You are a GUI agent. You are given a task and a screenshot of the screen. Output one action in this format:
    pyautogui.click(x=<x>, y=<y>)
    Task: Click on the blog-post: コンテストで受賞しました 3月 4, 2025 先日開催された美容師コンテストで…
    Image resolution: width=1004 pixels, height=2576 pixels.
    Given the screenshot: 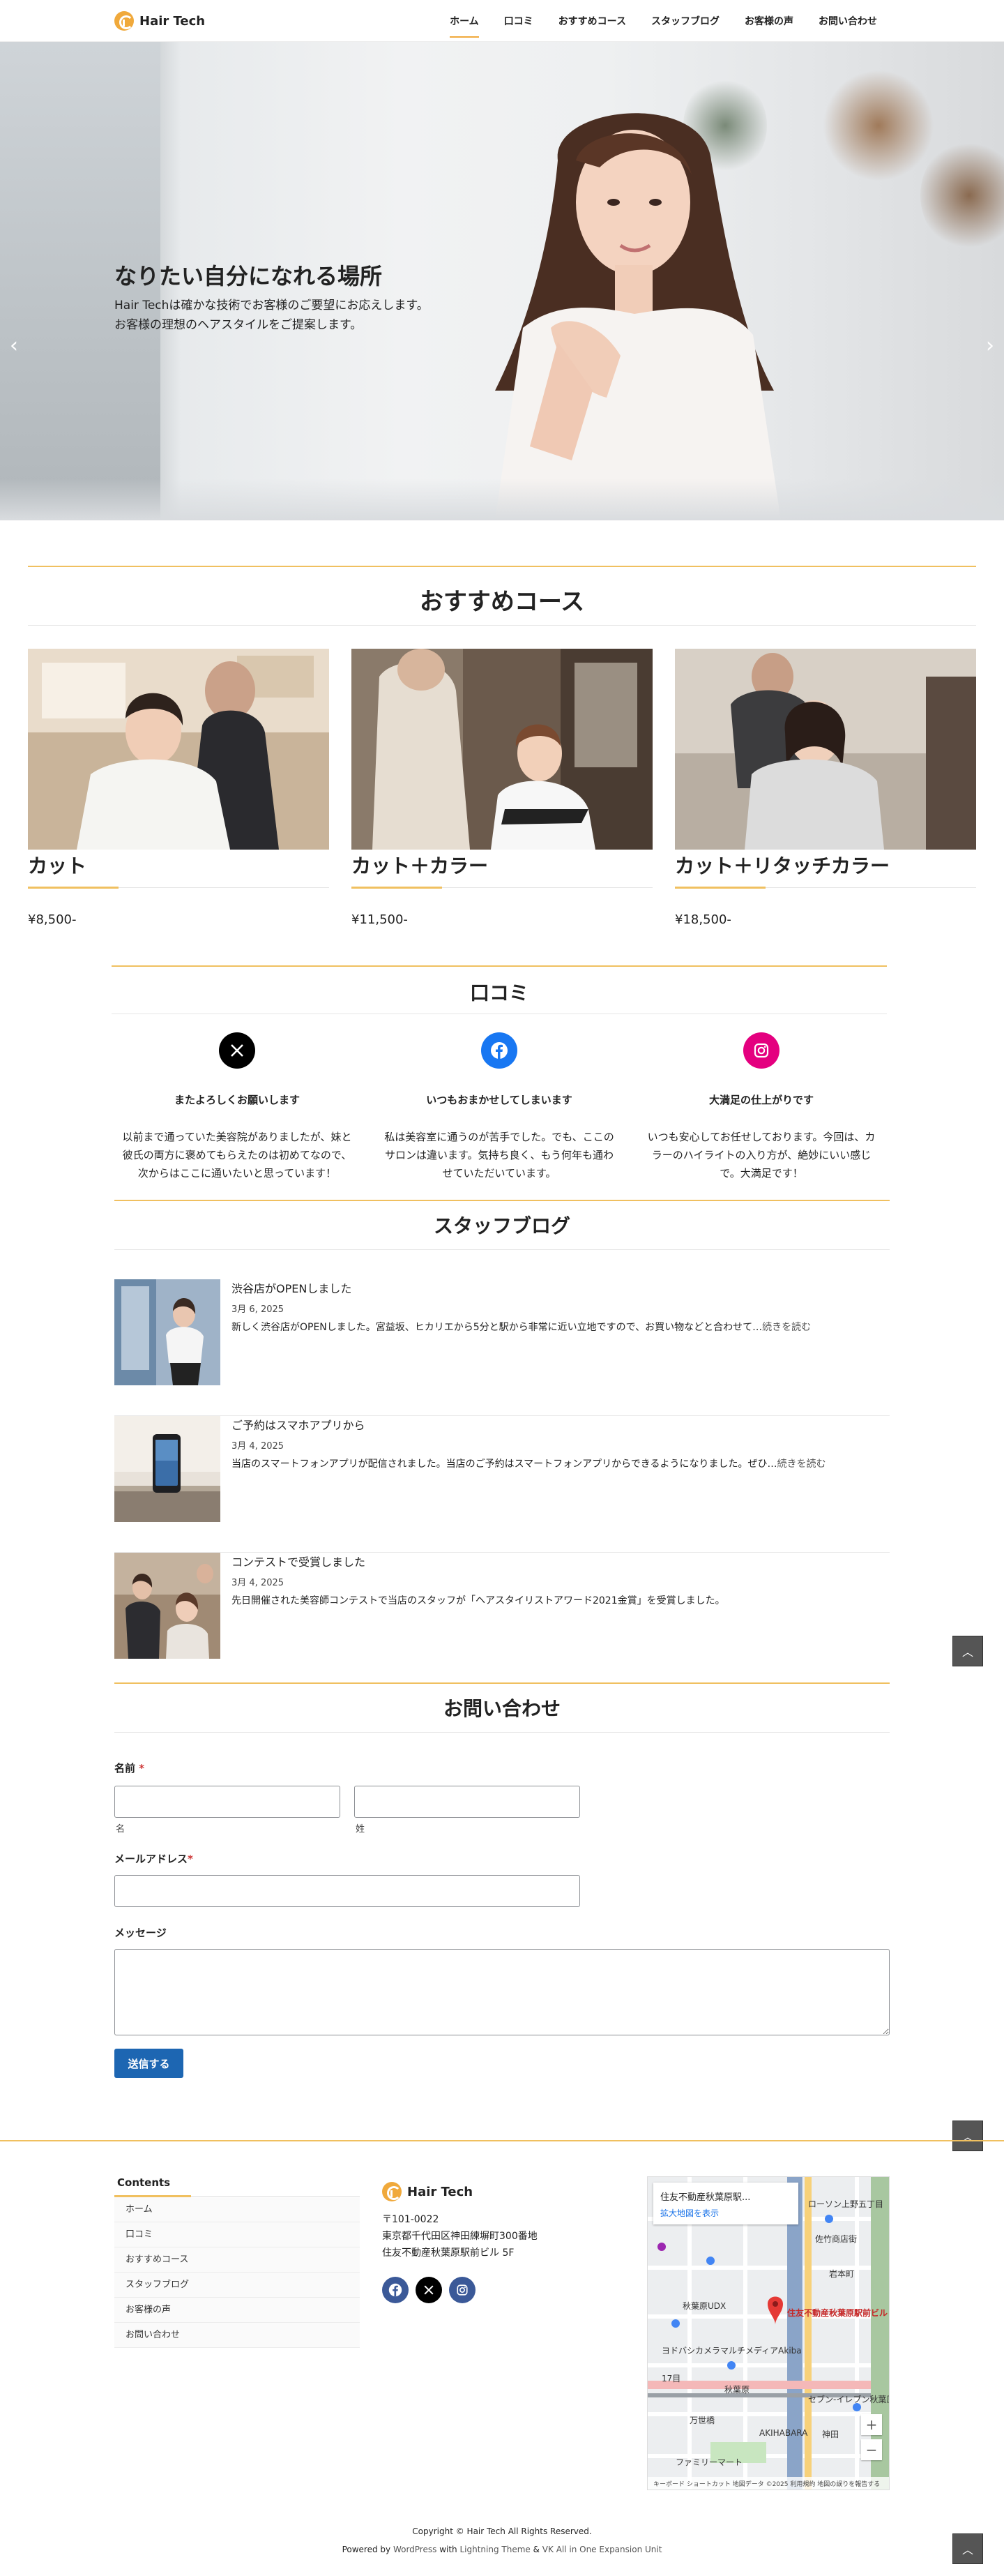 What is the action you would take?
    pyautogui.click(x=502, y=1621)
    